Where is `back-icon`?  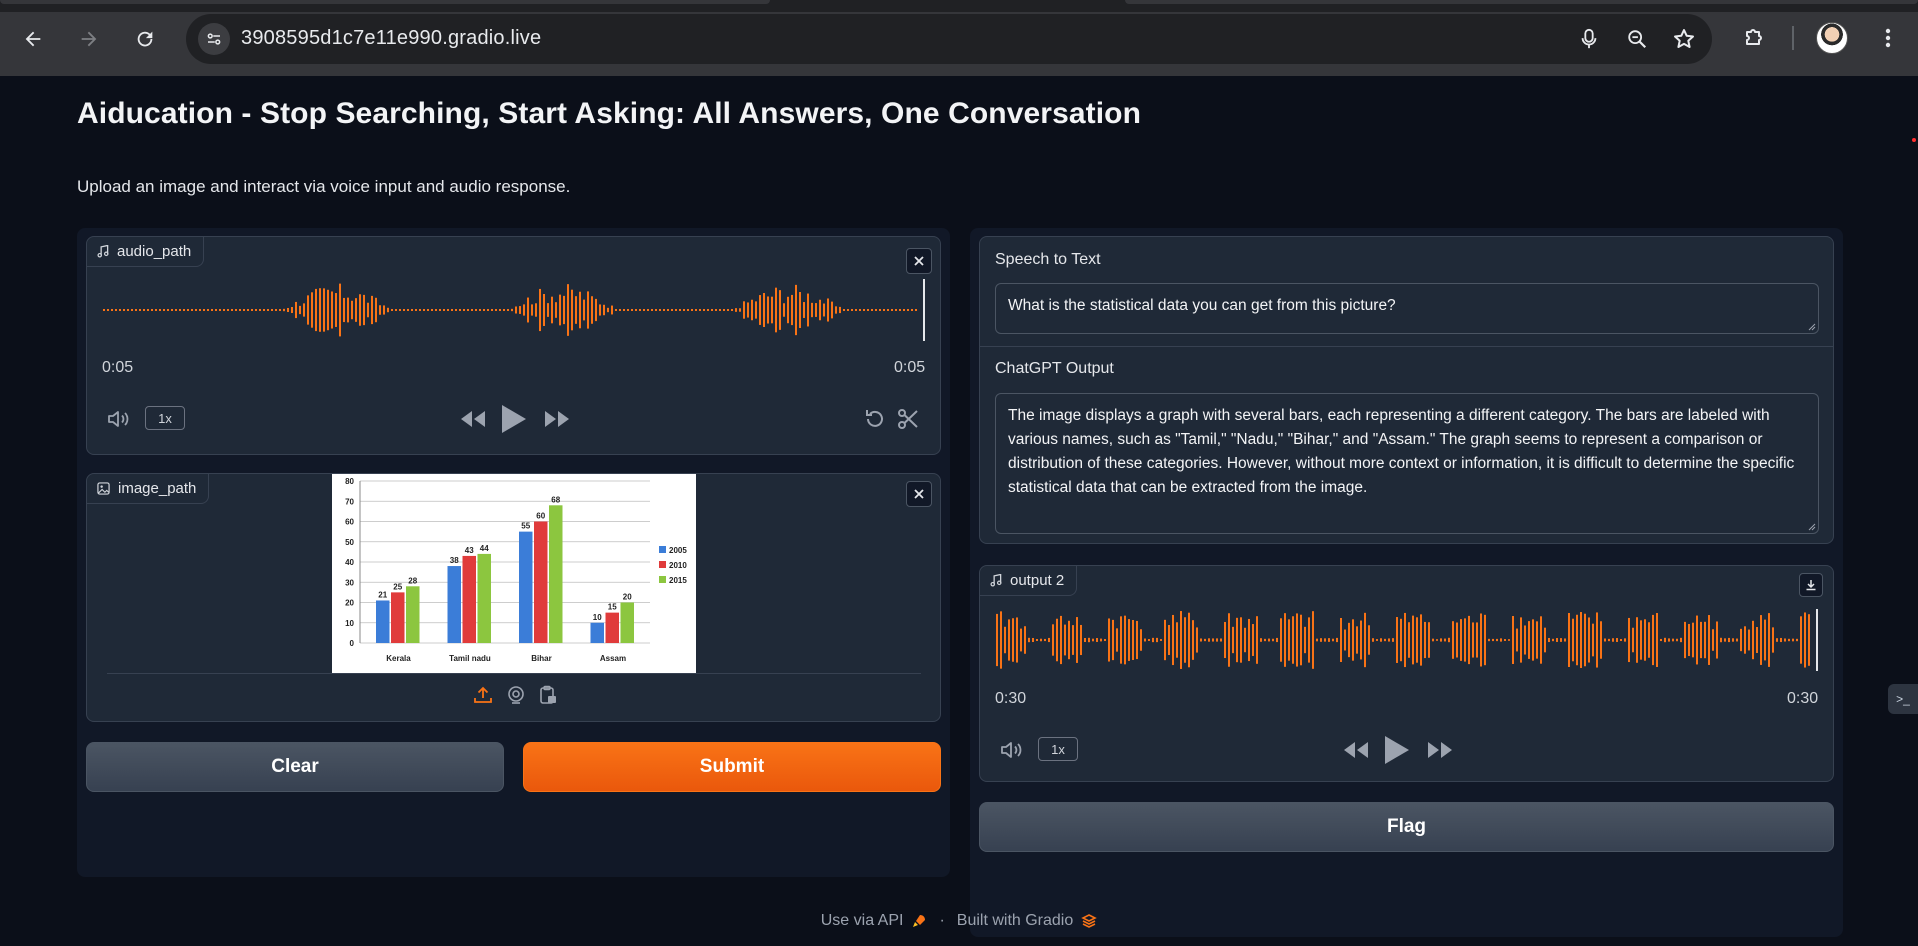
back-icon is located at coordinates (33, 39).